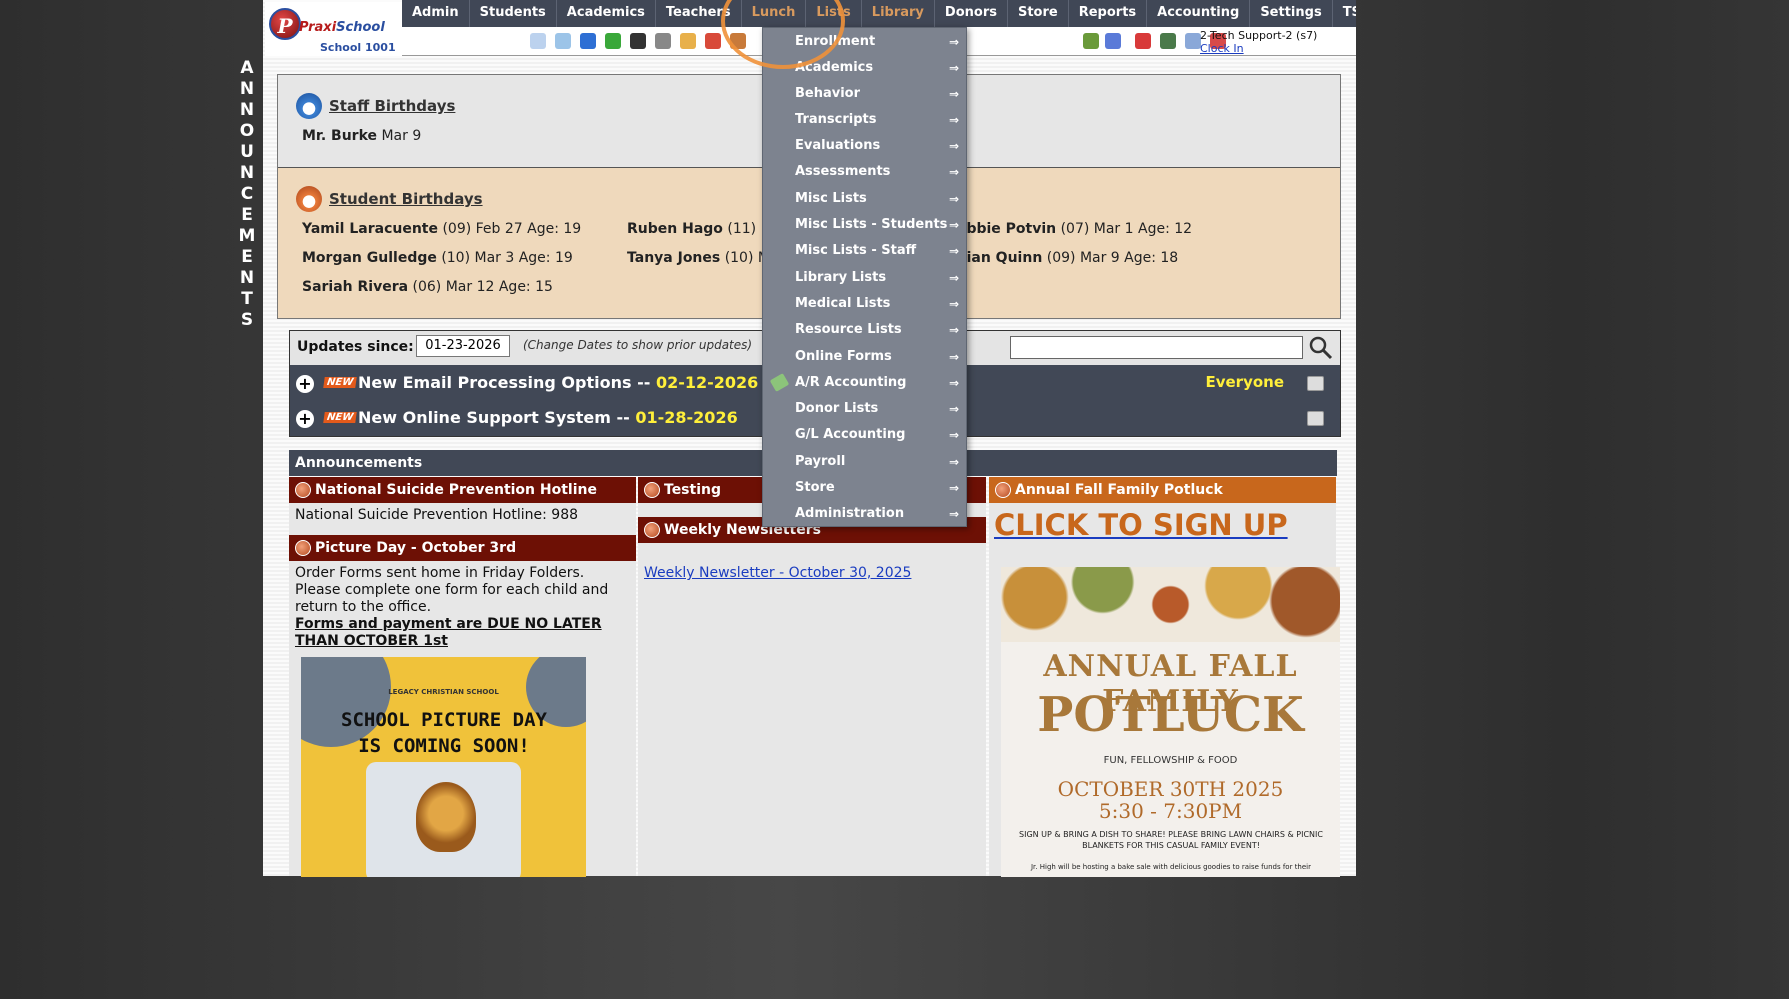  I want to click on clock-in-link: Clock In, so click(1222, 48).